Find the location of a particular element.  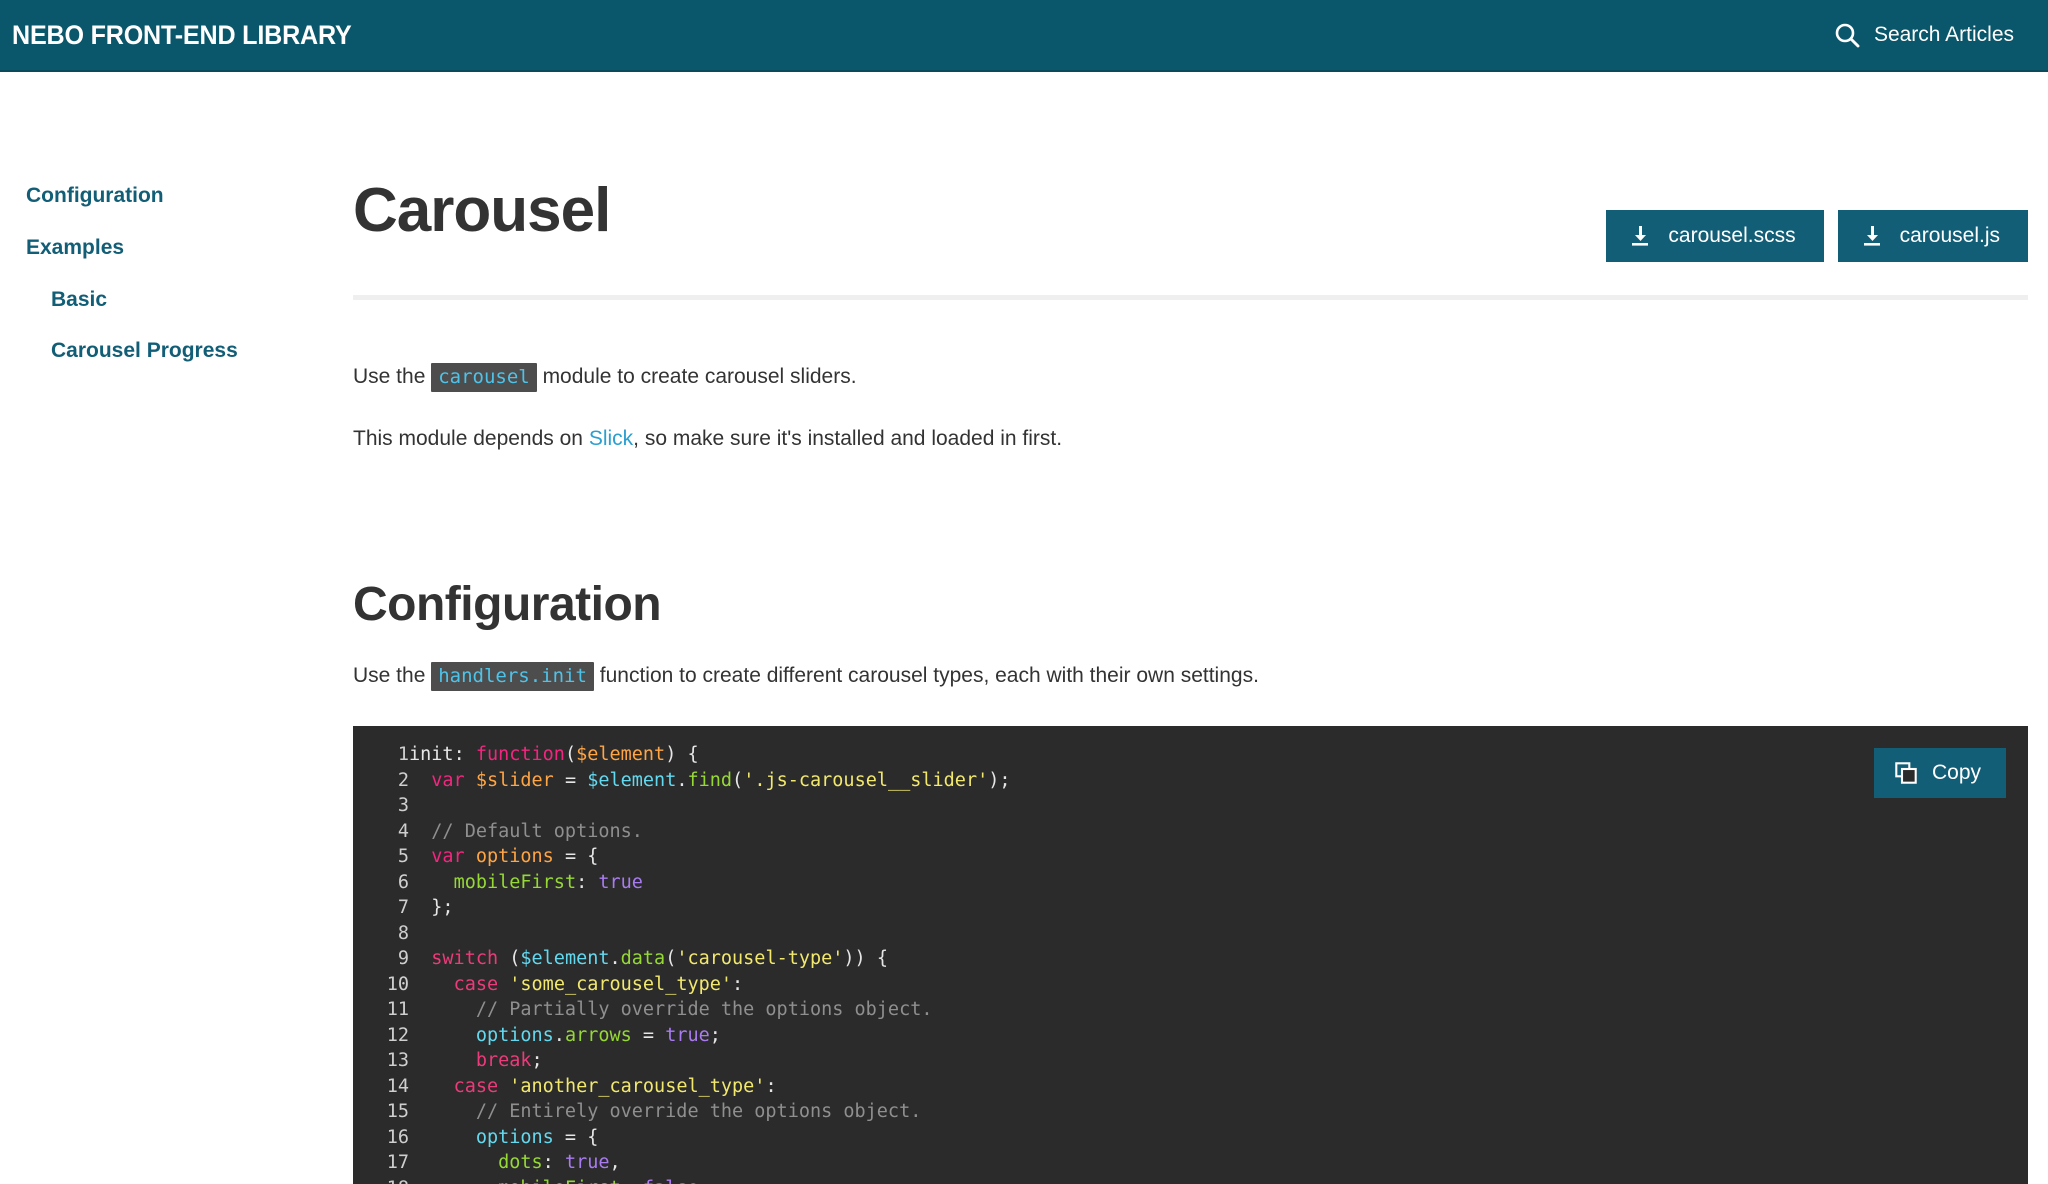

code-line: 4 // Default options. is located at coordinates (682, 832).